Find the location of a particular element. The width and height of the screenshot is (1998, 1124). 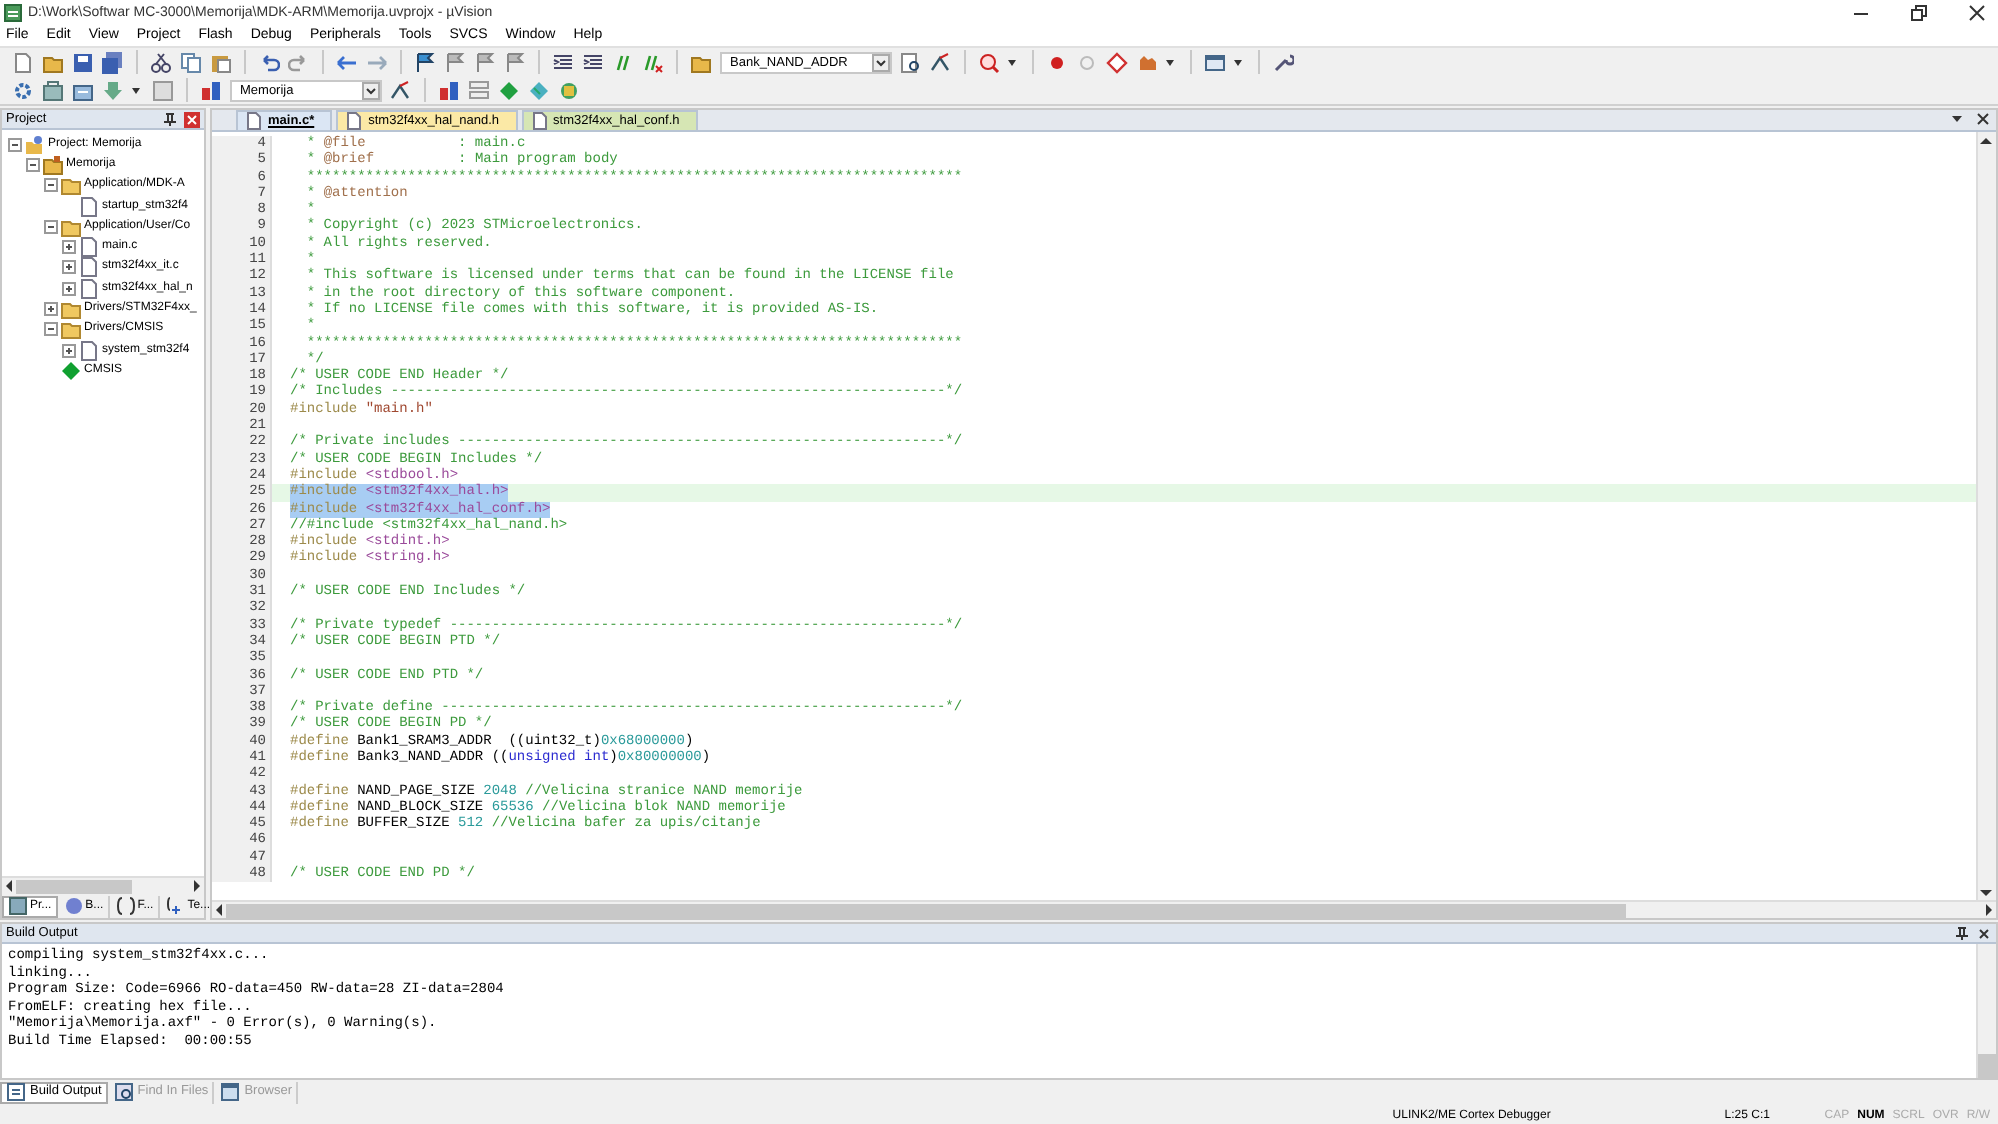

restore-icon is located at coordinates (1919, 12).